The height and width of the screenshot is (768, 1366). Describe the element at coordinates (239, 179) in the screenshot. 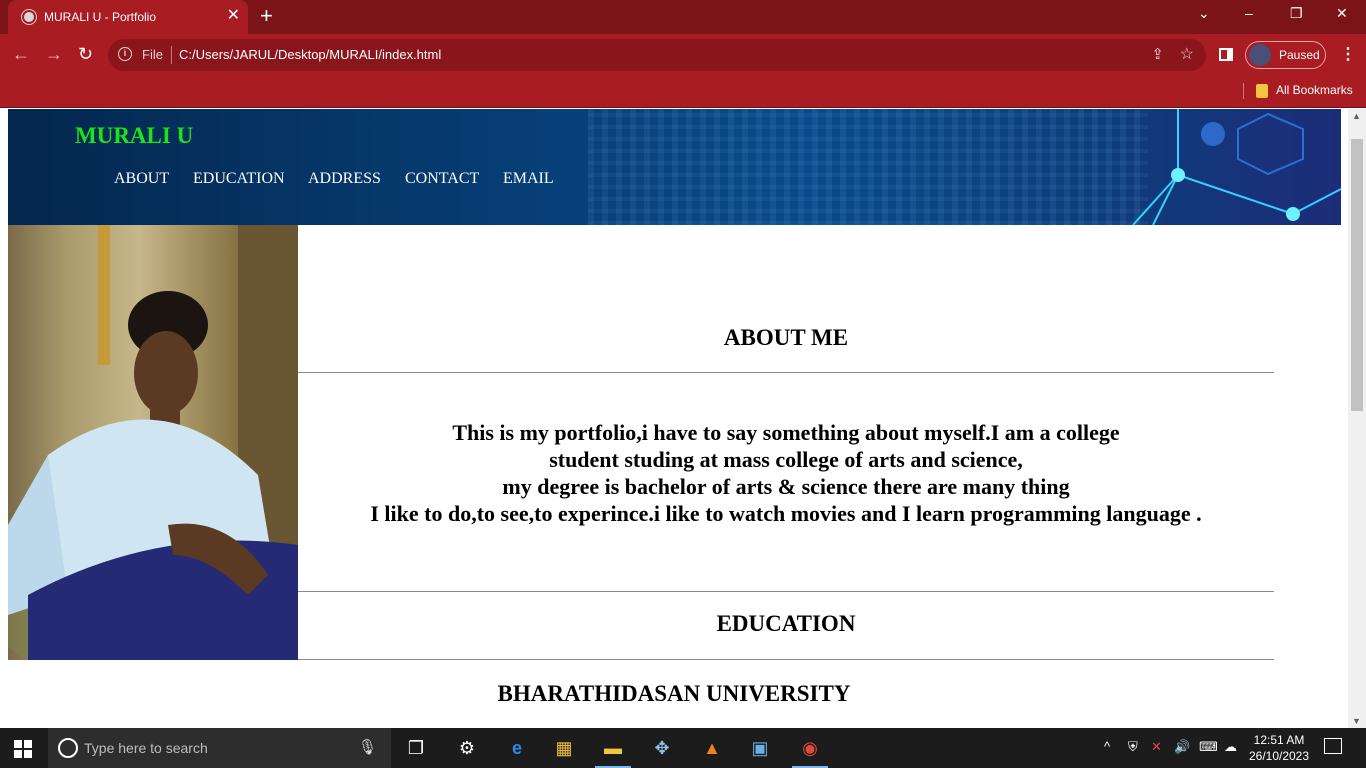

I see `nav-link-education: EDUCATION` at that location.